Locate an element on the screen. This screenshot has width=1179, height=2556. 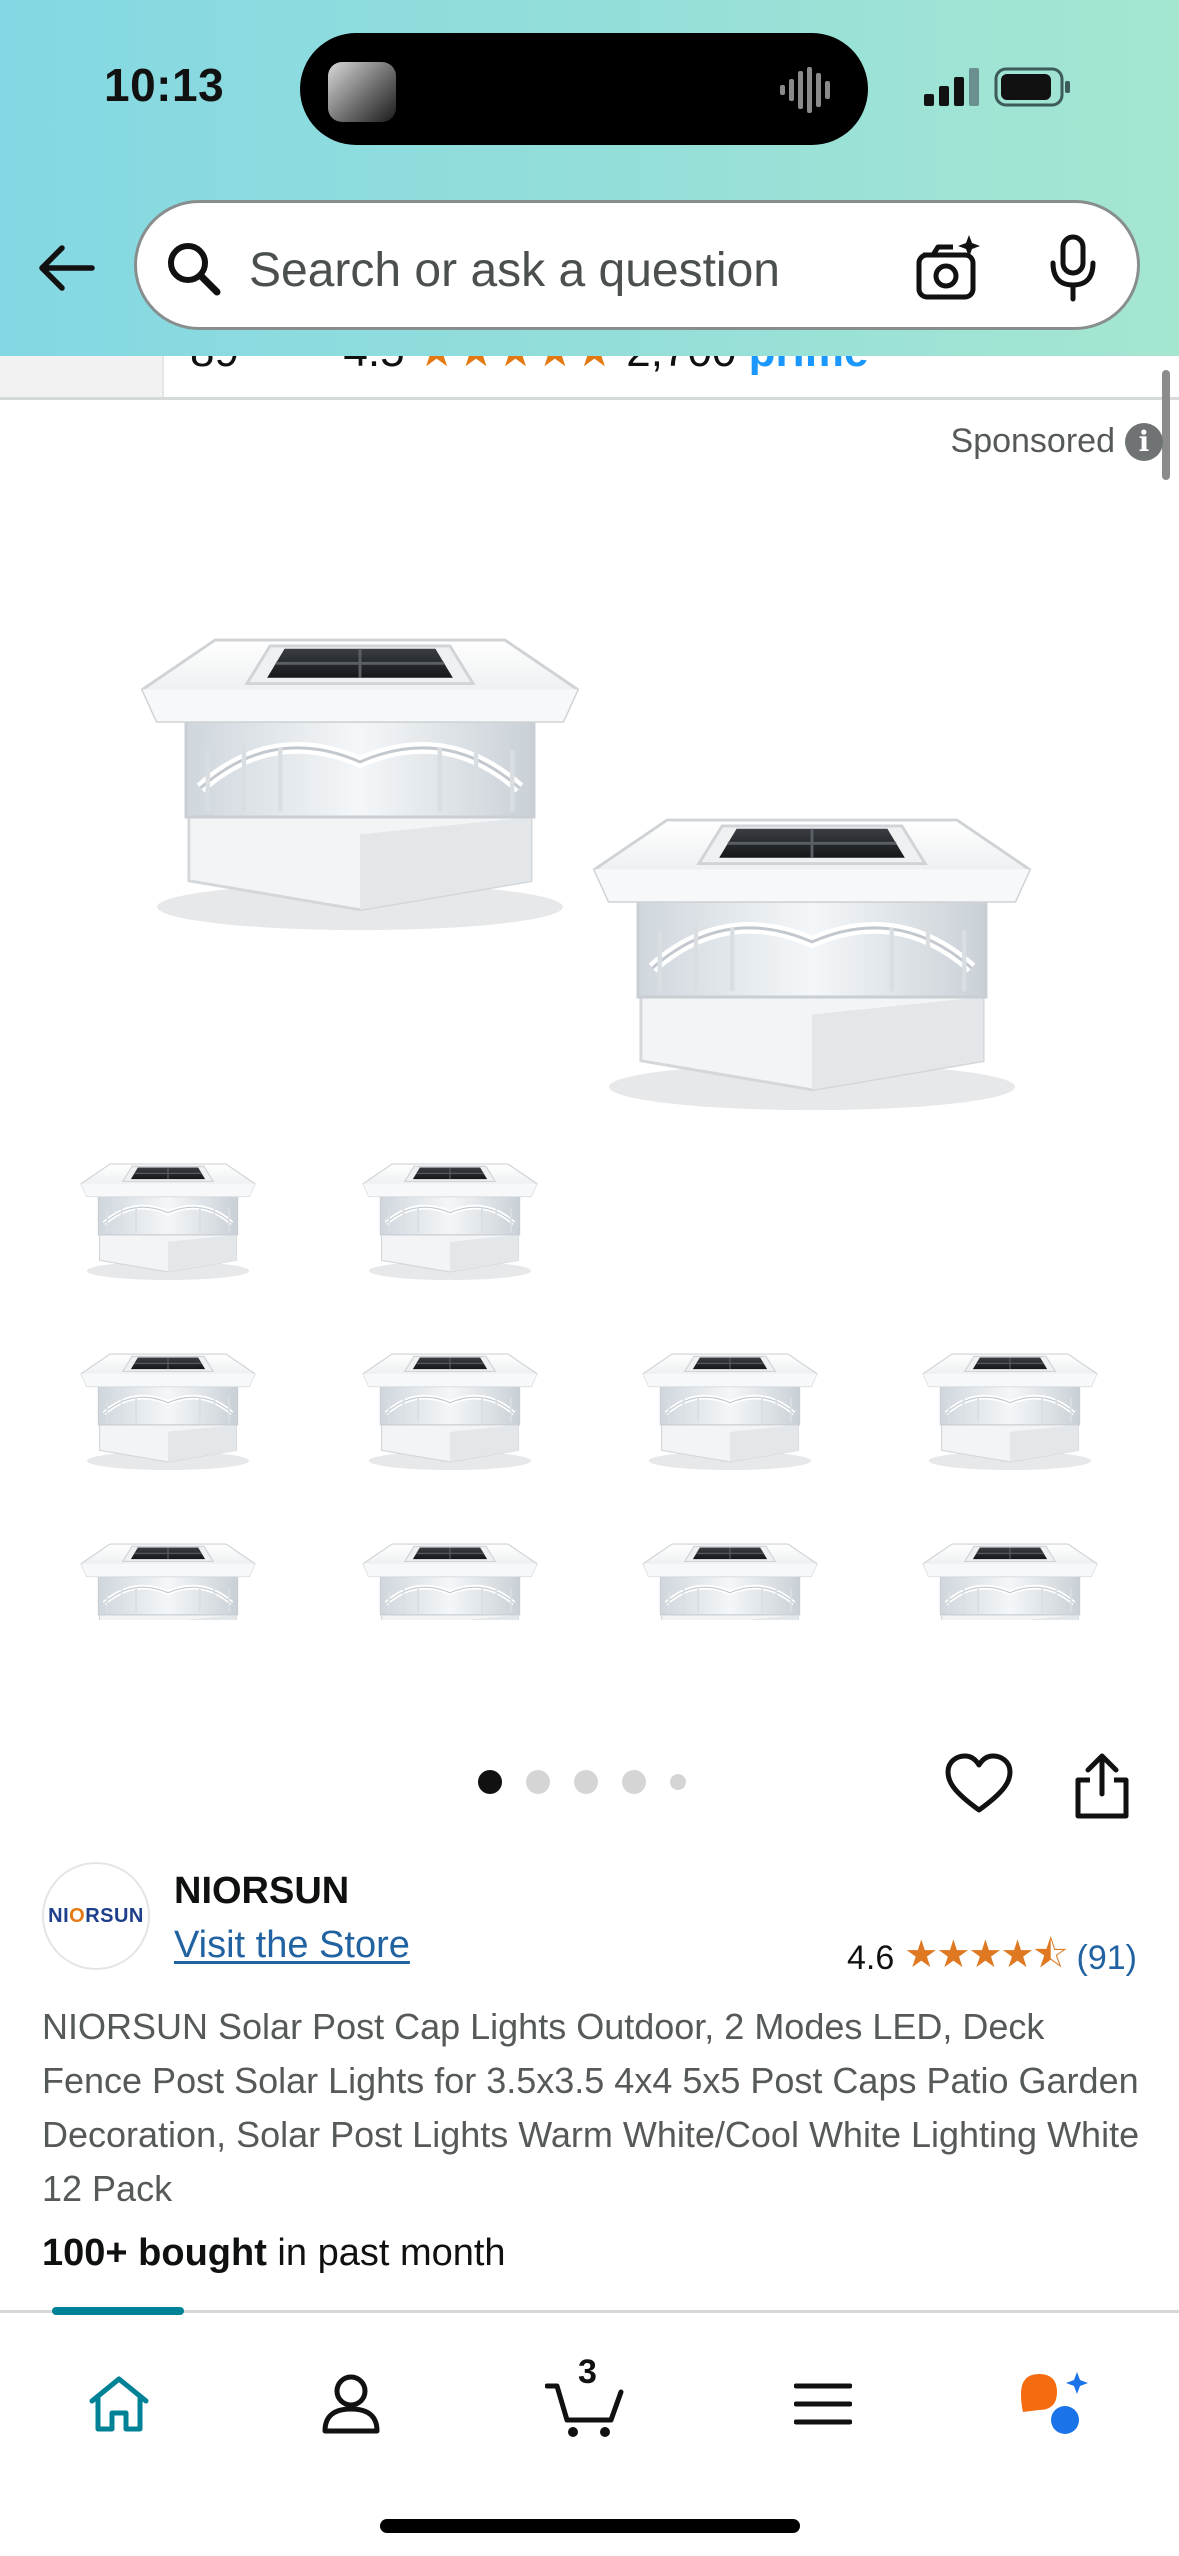
previous-result-reviews: 2,700 is located at coordinates (681, 366).